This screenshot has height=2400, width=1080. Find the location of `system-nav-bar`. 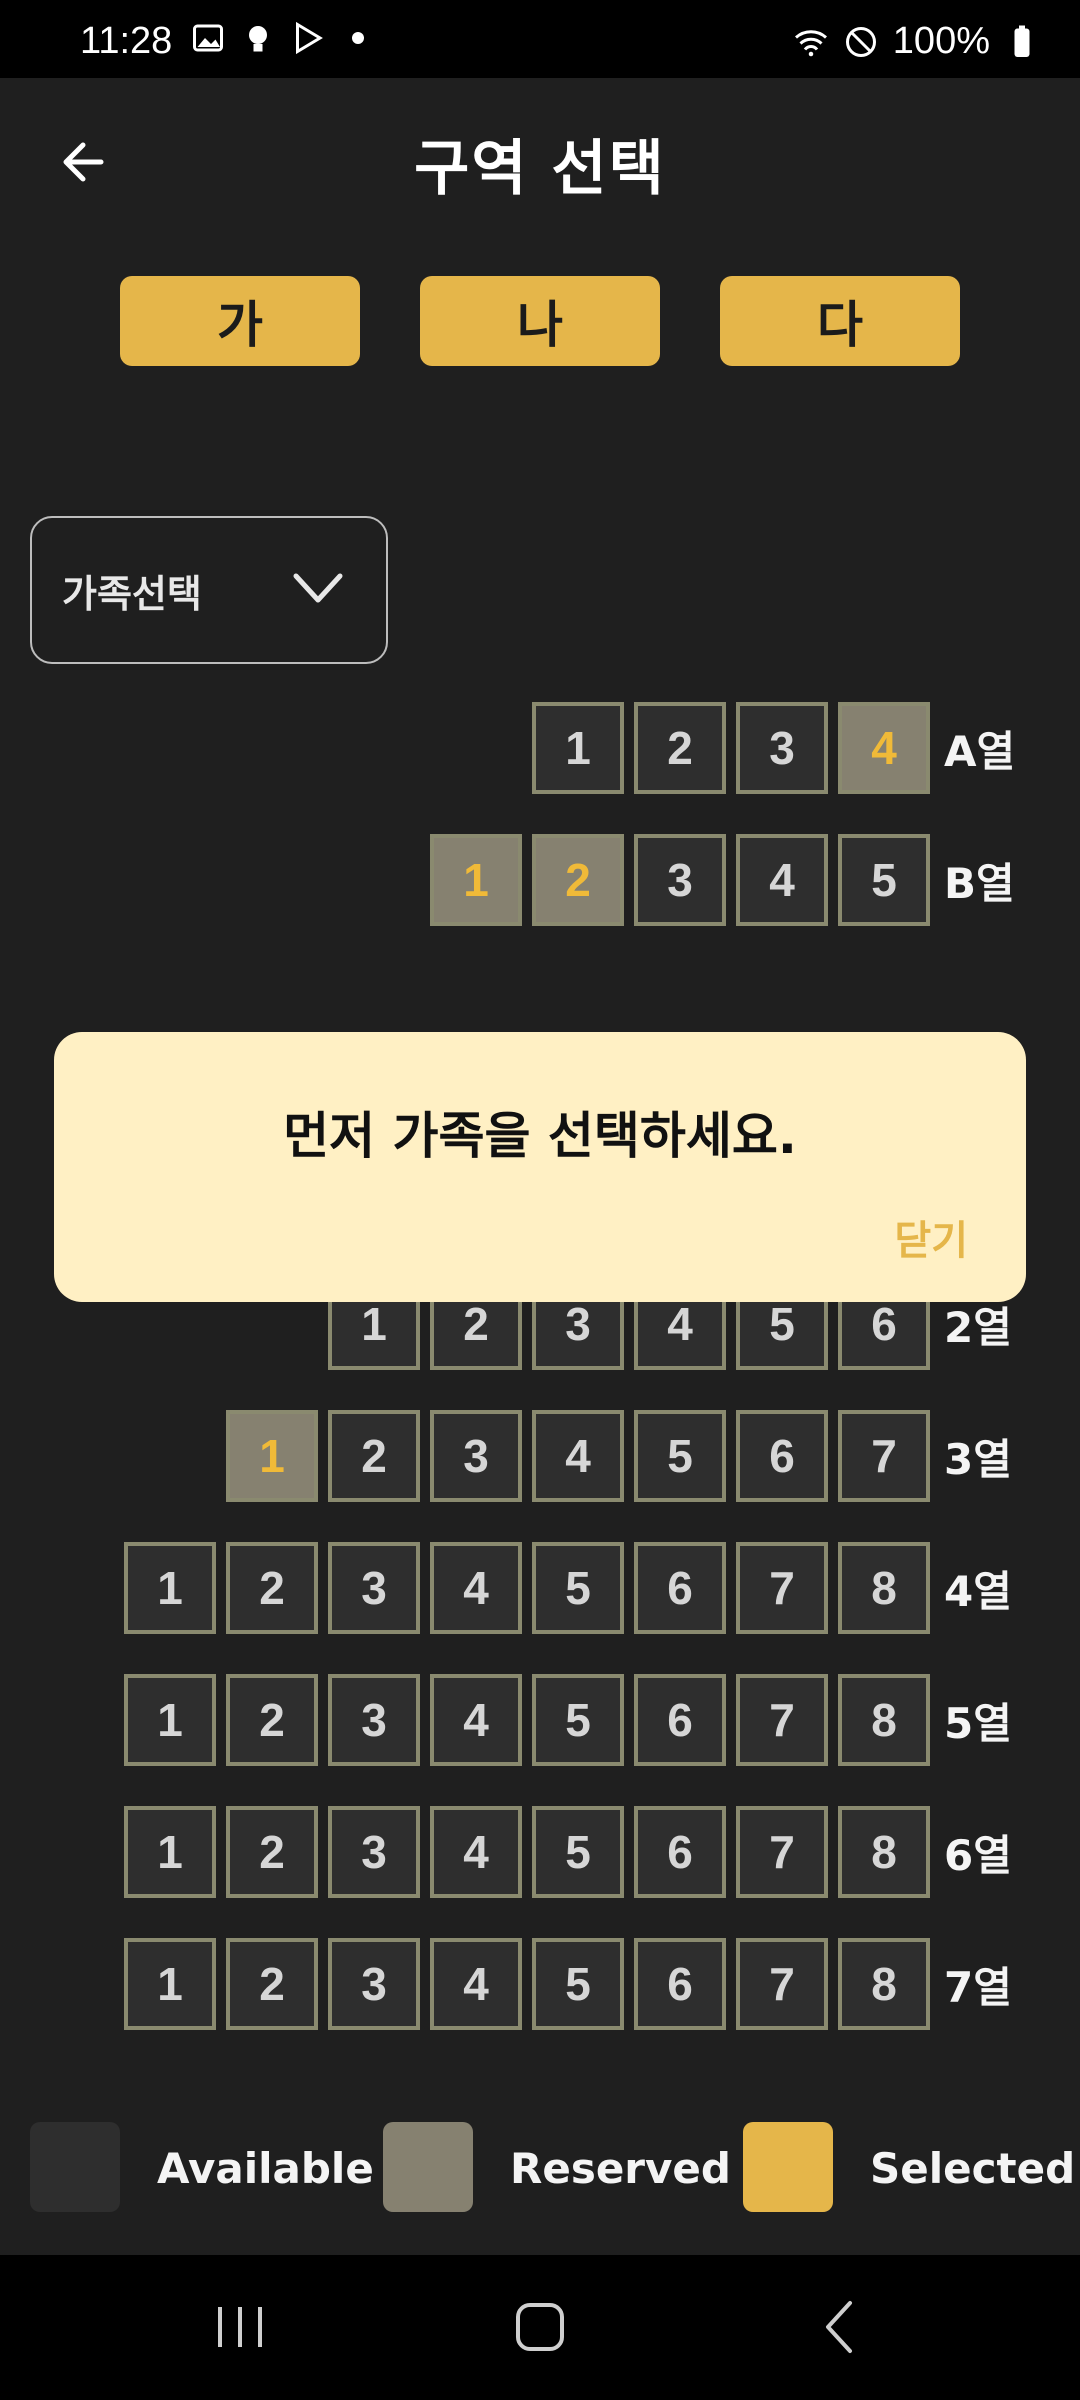

system-nav-bar is located at coordinates (540, 2327).